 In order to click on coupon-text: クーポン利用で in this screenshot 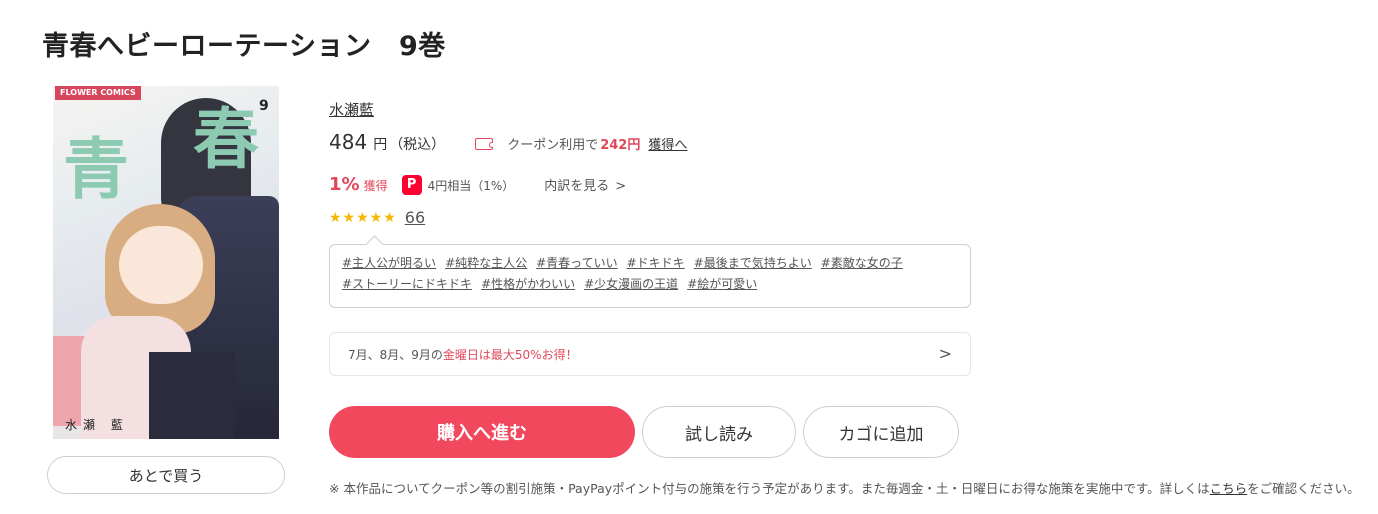, I will do `click(553, 145)`.